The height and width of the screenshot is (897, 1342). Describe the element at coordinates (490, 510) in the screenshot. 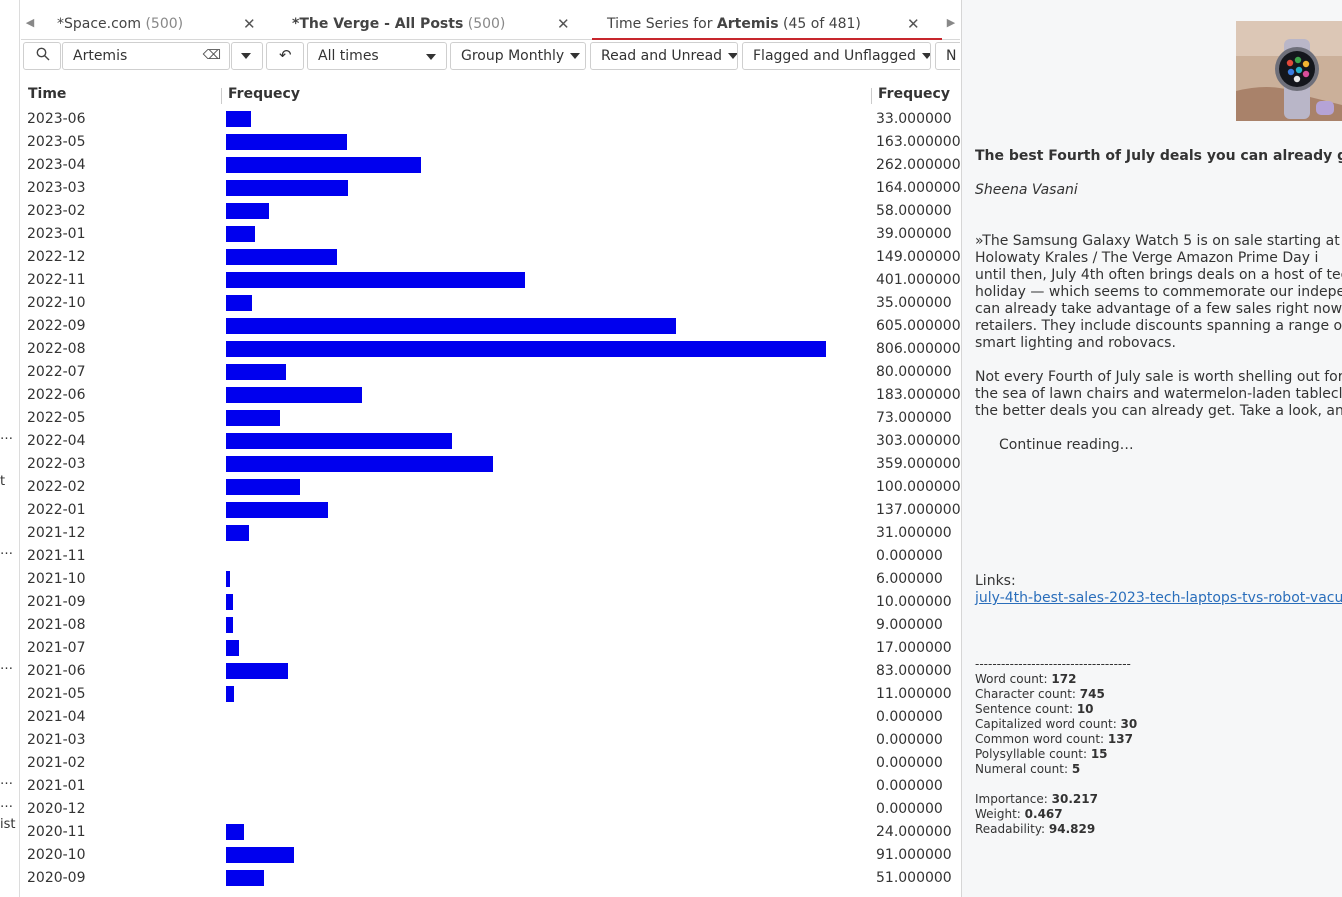

I see `table-row: 2022-01 137.000000` at that location.